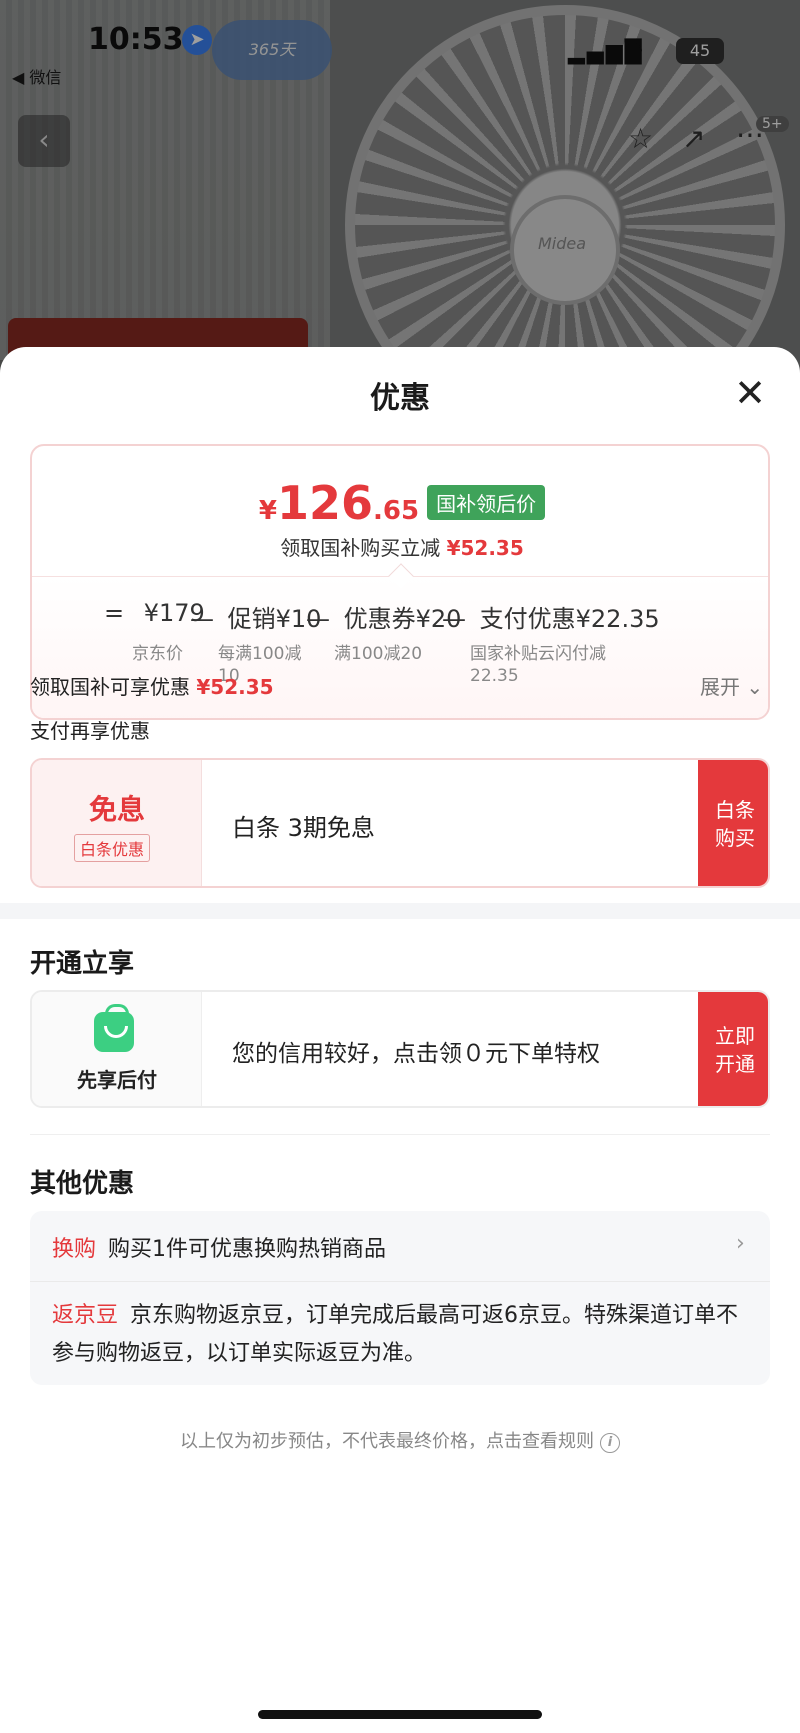 The image size is (800, 1733). What do you see at coordinates (303, 828) in the screenshot?
I see `installment-description: 白条 3期免息` at bounding box center [303, 828].